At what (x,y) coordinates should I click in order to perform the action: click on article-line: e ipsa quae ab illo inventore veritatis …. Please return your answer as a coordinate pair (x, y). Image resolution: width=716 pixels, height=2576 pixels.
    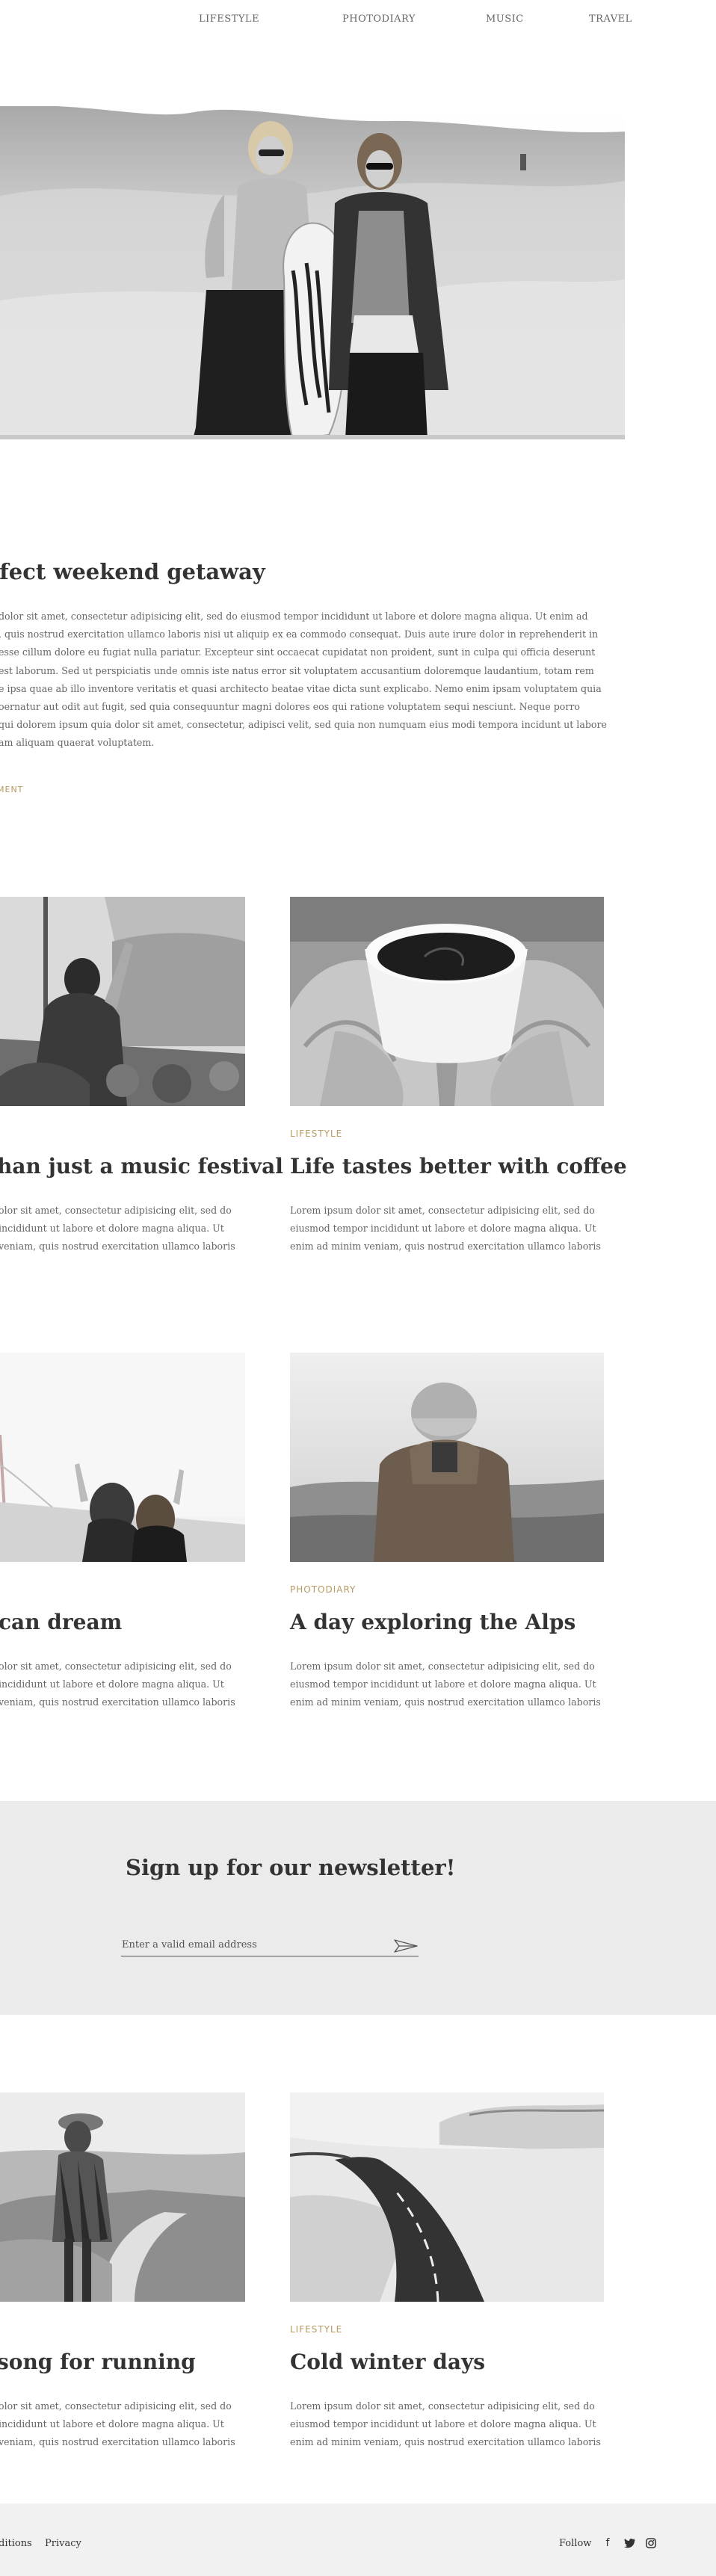
    Looking at the image, I should click on (301, 688).